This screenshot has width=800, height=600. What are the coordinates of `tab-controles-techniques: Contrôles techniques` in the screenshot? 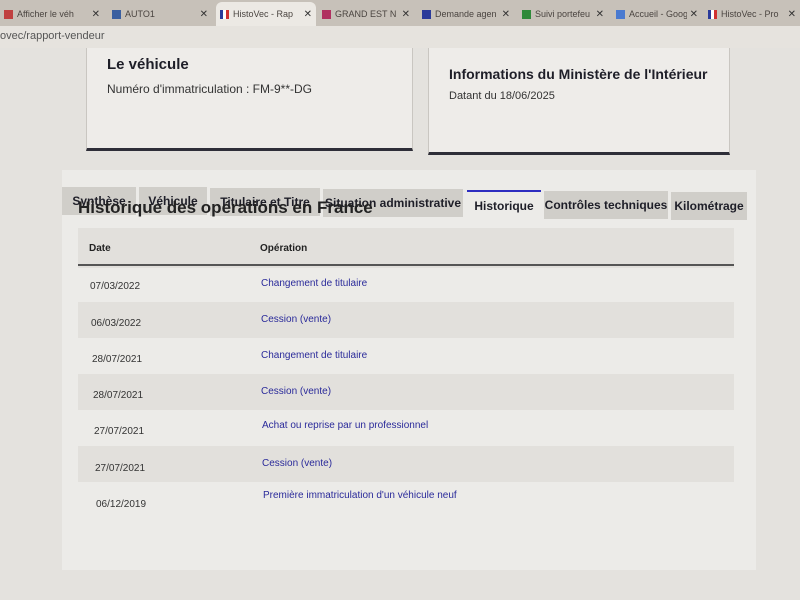 It's located at (606, 205).